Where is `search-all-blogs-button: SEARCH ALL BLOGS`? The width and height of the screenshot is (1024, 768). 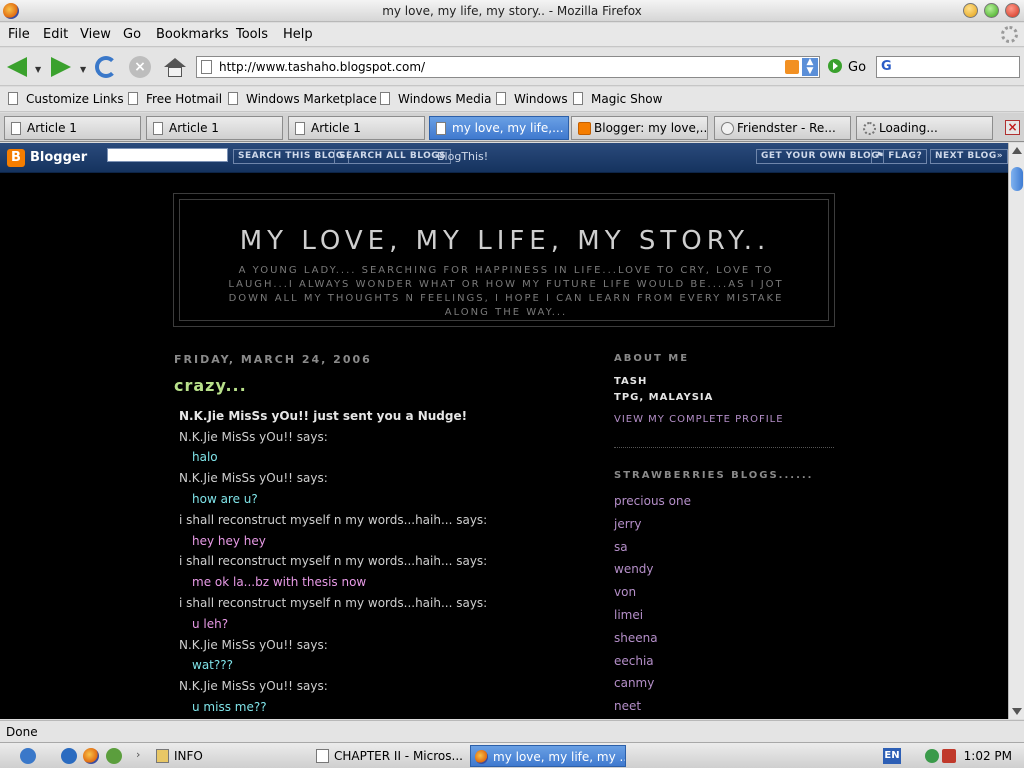 search-all-blogs-button: SEARCH ALL BLOGS is located at coordinates (393, 156).